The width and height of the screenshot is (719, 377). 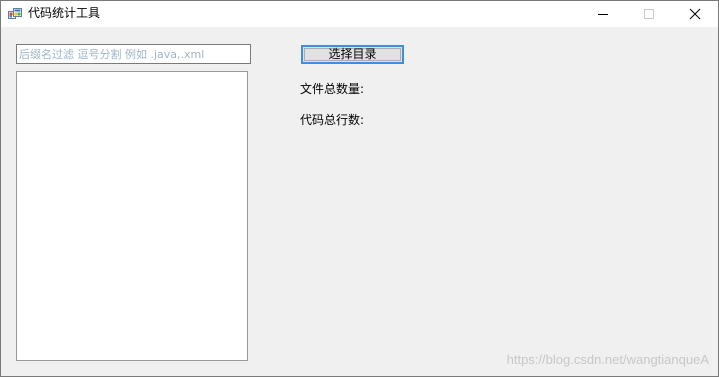 What do you see at coordinates (607, 359) in the screenshot?
I see `watermark-text: https://blog.csdn.net/wangtianqueA` at bounding box center [607, 359].